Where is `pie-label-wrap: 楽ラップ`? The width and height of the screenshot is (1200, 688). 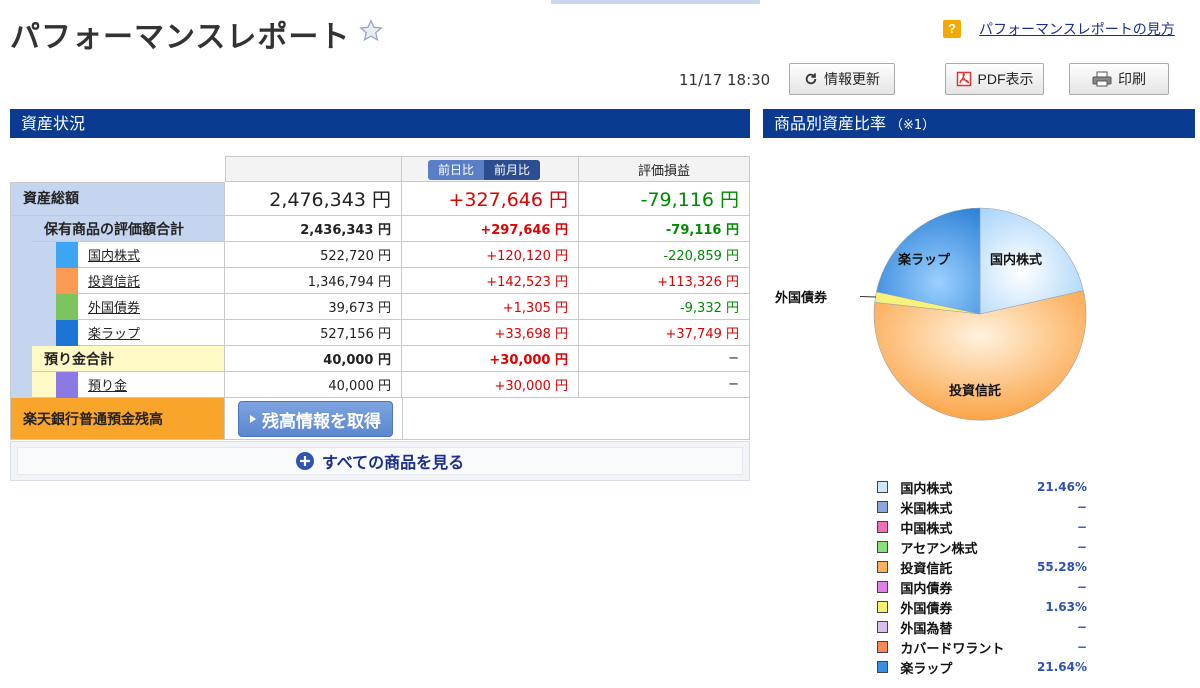 pie-label-wrap: 楽ラップ is located at coordinates (924, 260).